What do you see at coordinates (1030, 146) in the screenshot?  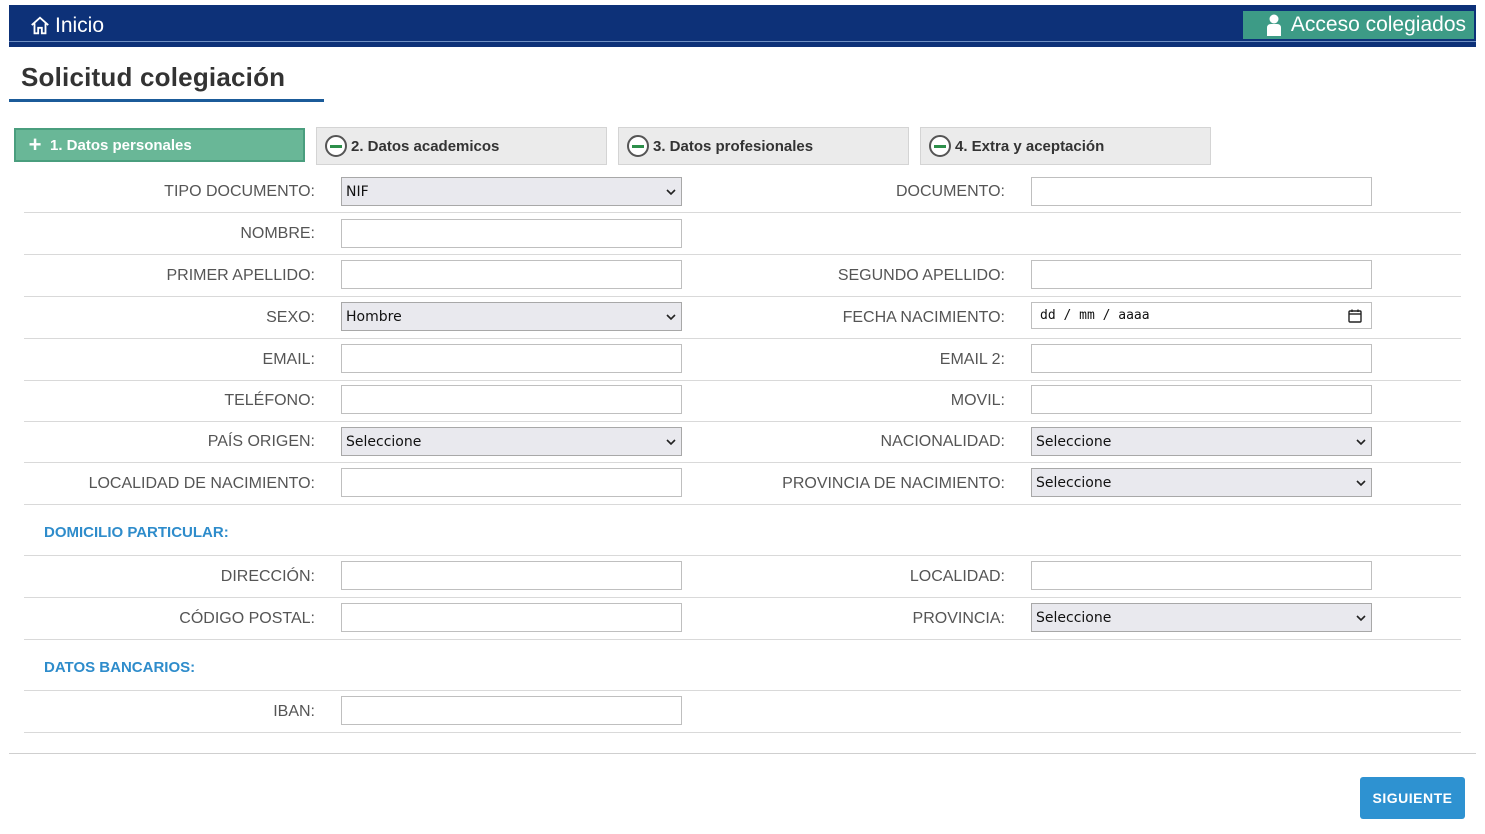 I see `tab-label: 4. Extra y aceptación` at bounding box center [1030, 146].